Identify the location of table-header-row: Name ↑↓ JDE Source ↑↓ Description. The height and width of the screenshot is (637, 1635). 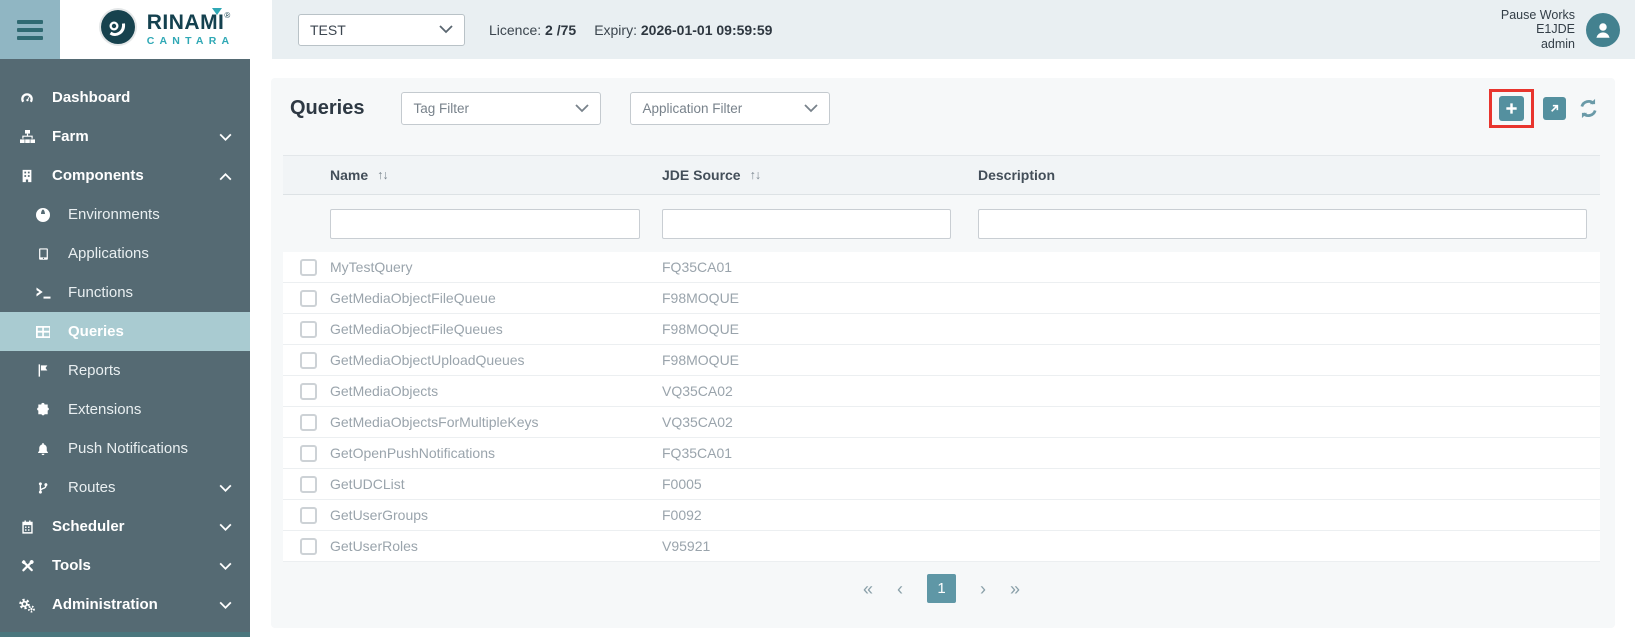
(941, 175).